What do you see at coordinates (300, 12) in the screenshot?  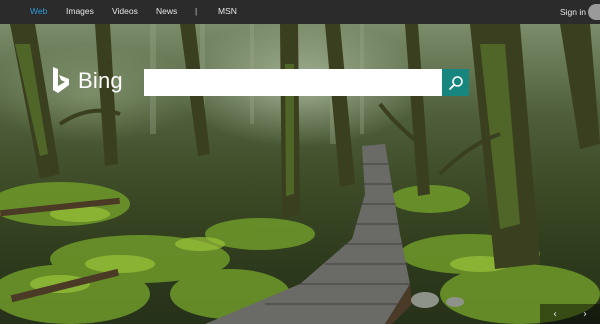 I see `top-nav-bar: Web Images Videos News | MSN Sign in` at bounding box center [300, 12].